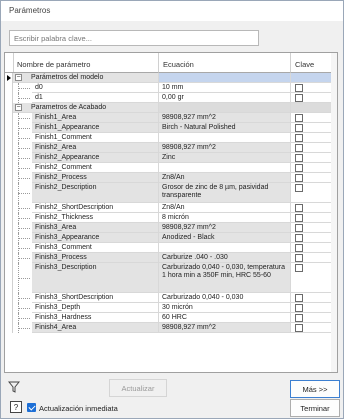 The height and width of the screenshot is (419, 344). I want to click on parameter-row: Finish1_Area 98908,927 mm^2, so click(171, 118).